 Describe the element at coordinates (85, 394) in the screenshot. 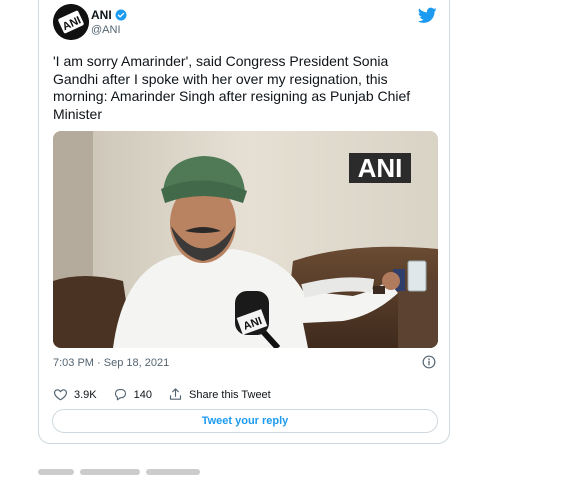

I see `like-count: 3.9K` at that location.